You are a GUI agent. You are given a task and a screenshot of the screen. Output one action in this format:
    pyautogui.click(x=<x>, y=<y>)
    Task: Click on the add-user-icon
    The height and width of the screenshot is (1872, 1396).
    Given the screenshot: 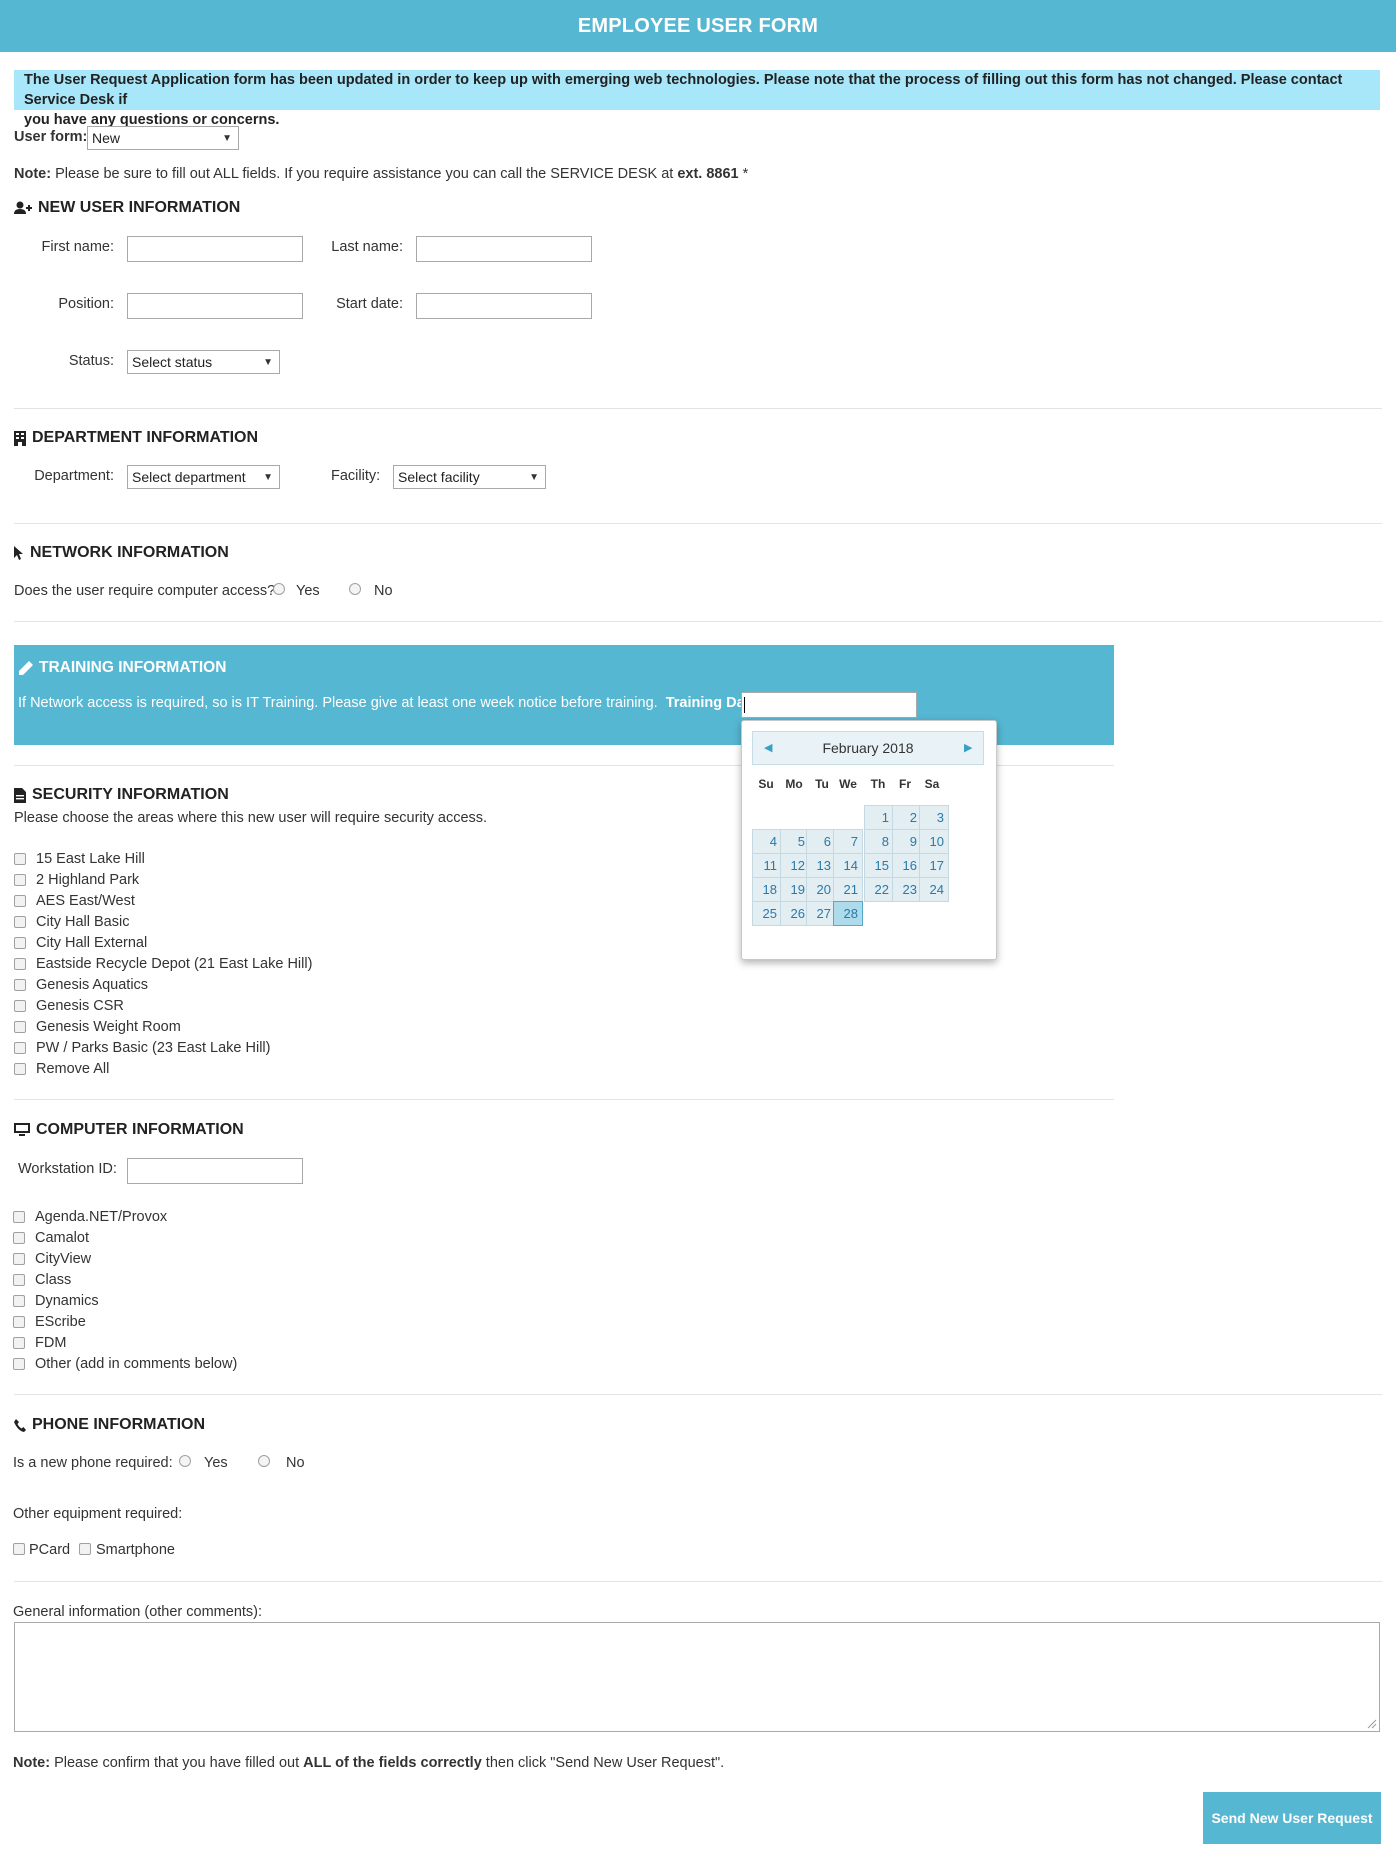 What is the action you would take?
    pyautogui.click(x=23, y=208)
    